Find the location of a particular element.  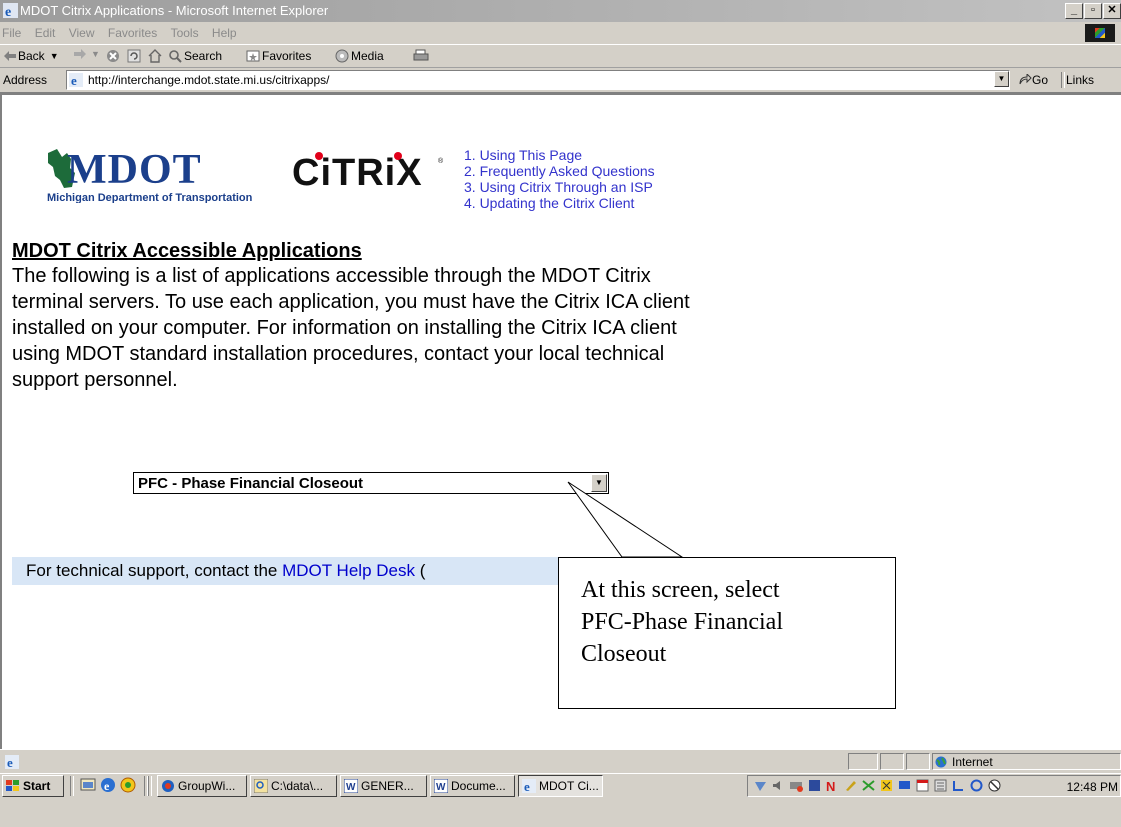

home-button is located at coordinates (156, 56).